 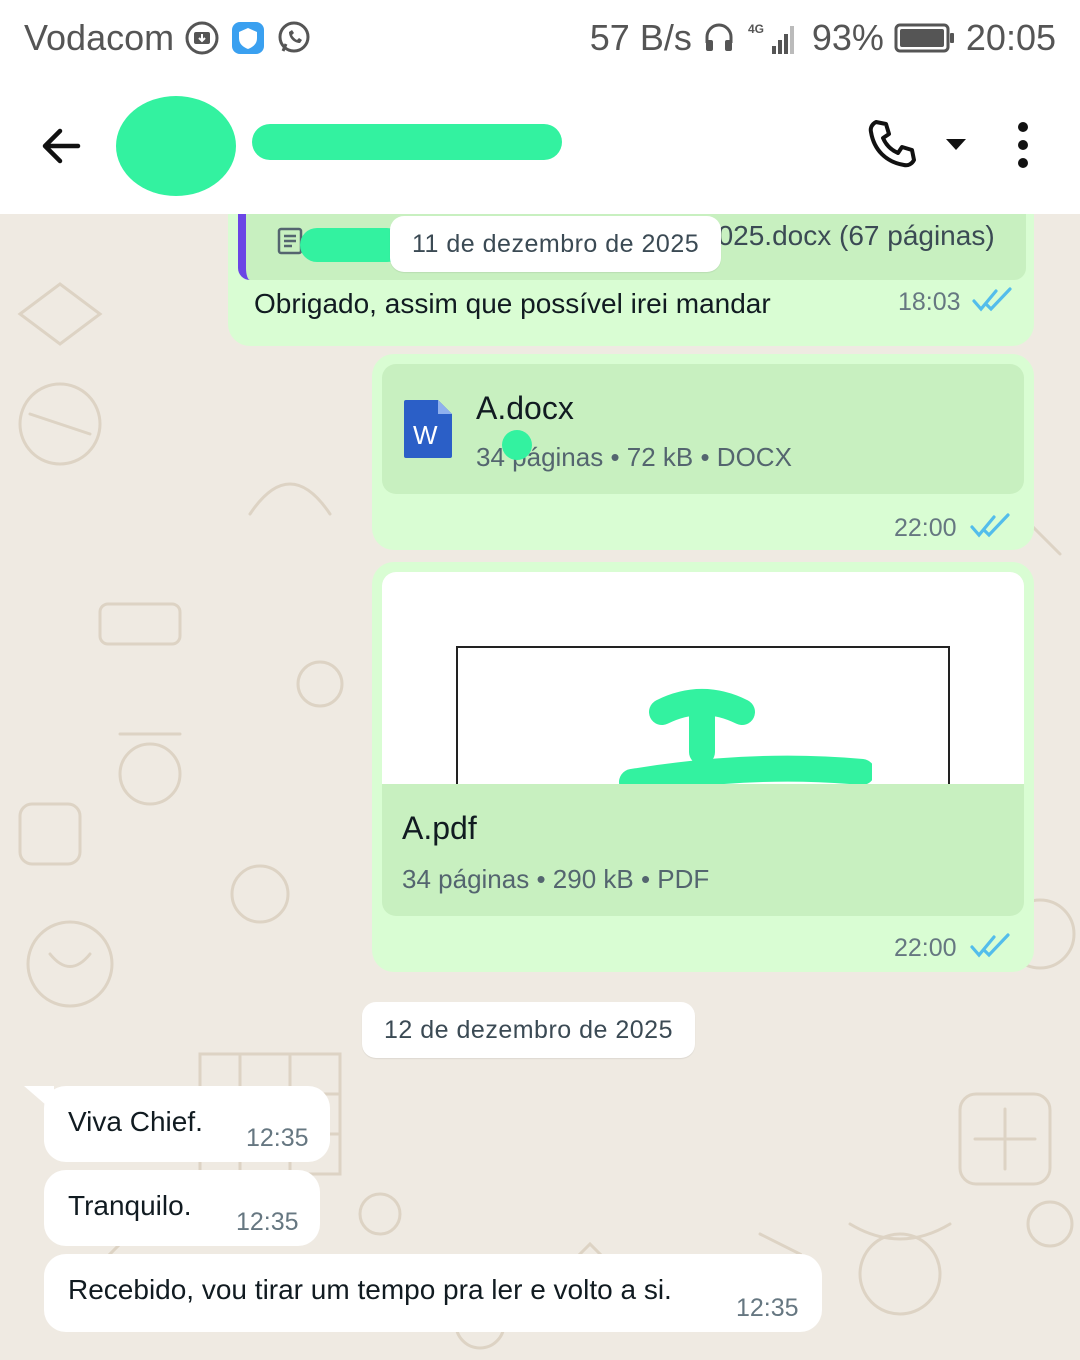 I want to click on battery-icon, so click(x=925, y=38).